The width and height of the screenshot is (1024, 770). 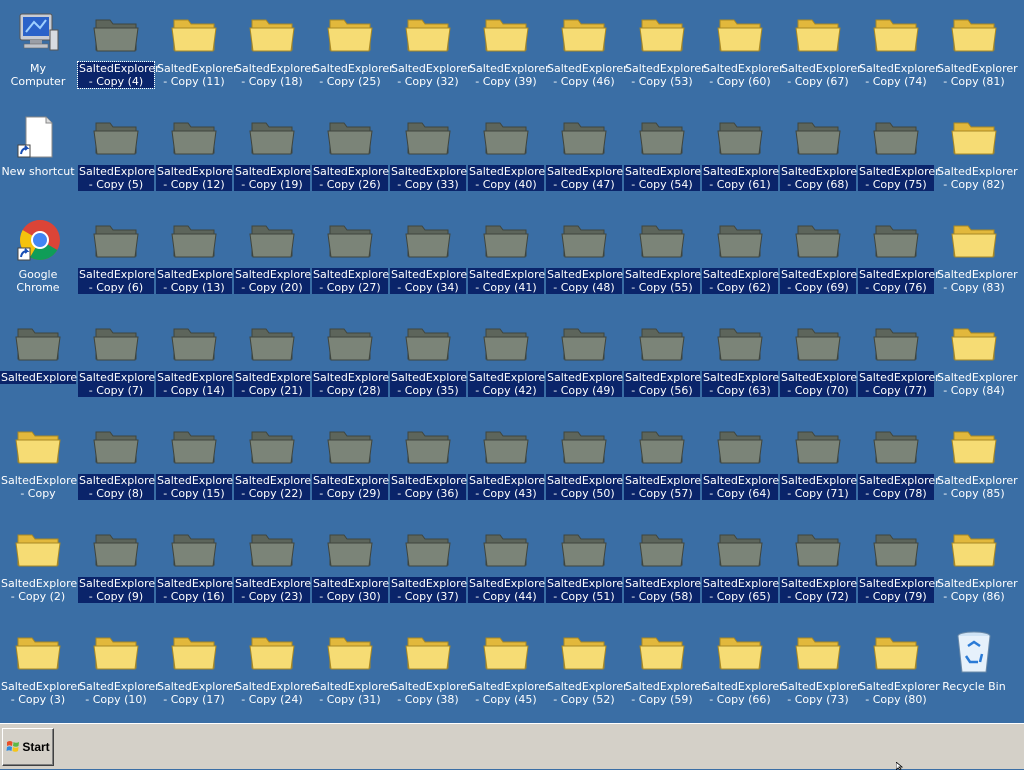 I want to click on desktop-folder-icon: SaltedExplorer - Copy (37), so click(x=431, y=569).